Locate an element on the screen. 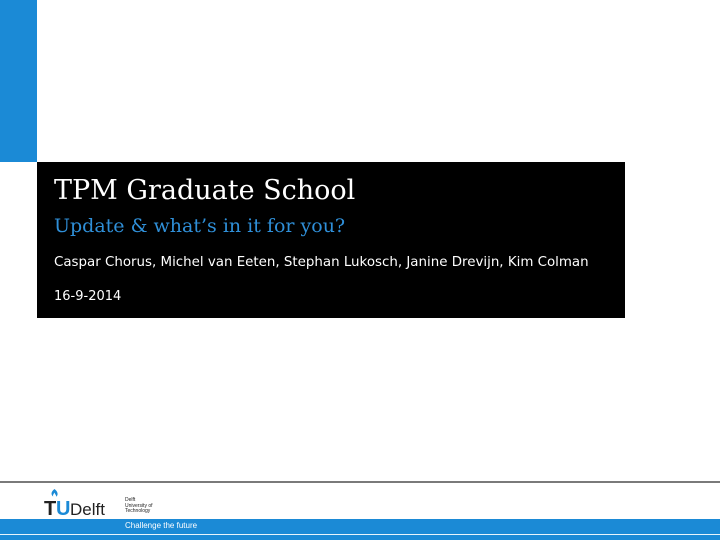 This screenshot has width=720, height=540. footer-tagline: Challenge the future is located at coordinates (161, 525).